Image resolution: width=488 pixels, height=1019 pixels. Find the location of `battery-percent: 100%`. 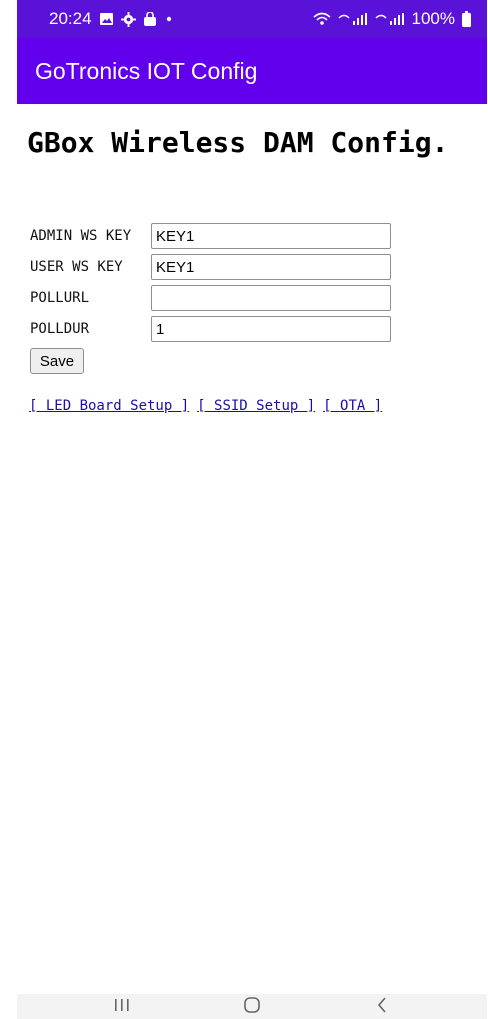

battery-percent: 100% is located at coordinates (433, 18).